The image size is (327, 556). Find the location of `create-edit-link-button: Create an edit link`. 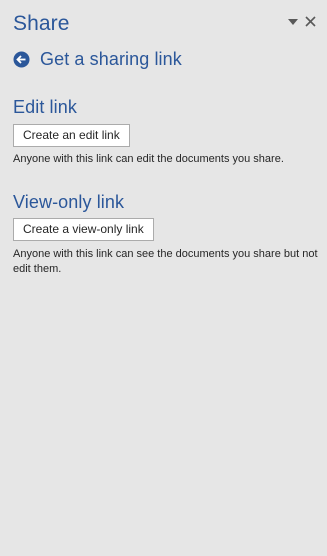

create-edit-link-button: Create an edit link is located at coordinates (71, 135).